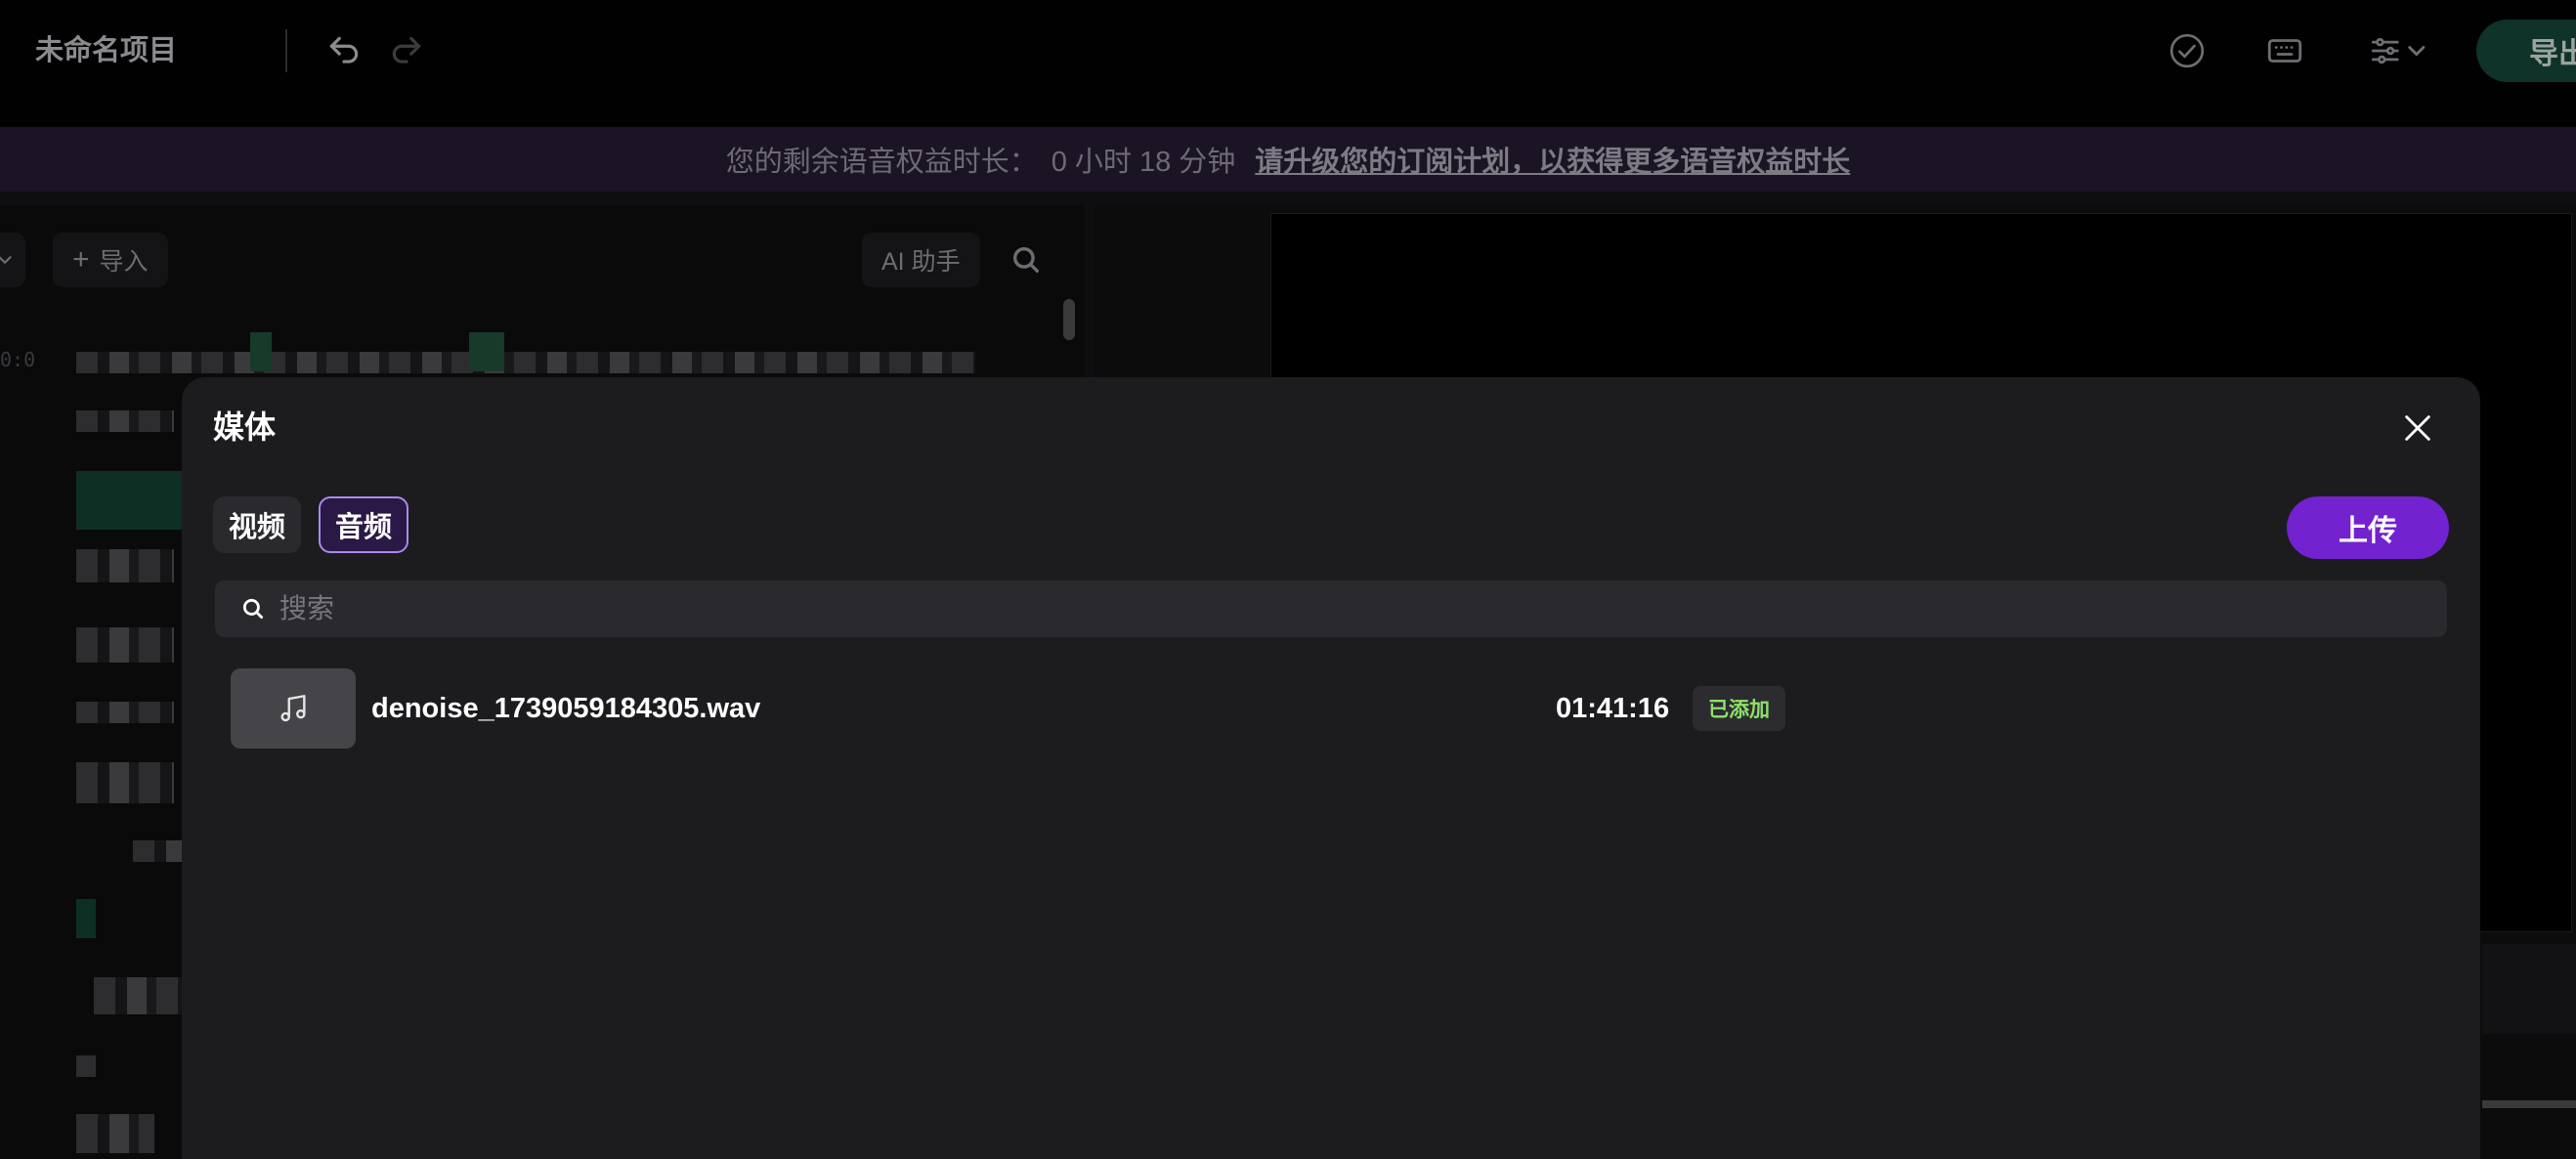  I want to click on media-search-input, so click(1306, 608).